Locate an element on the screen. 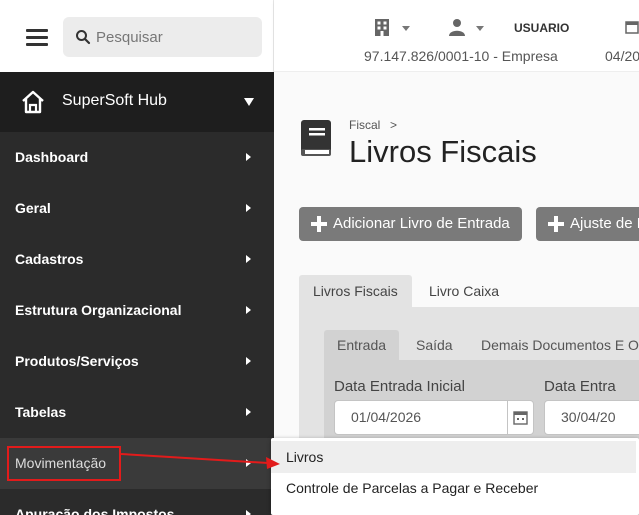 The height and width of the screenshot is (515, 639). start-date-value: 01/04/2026 is located at coordinates (386, 417).